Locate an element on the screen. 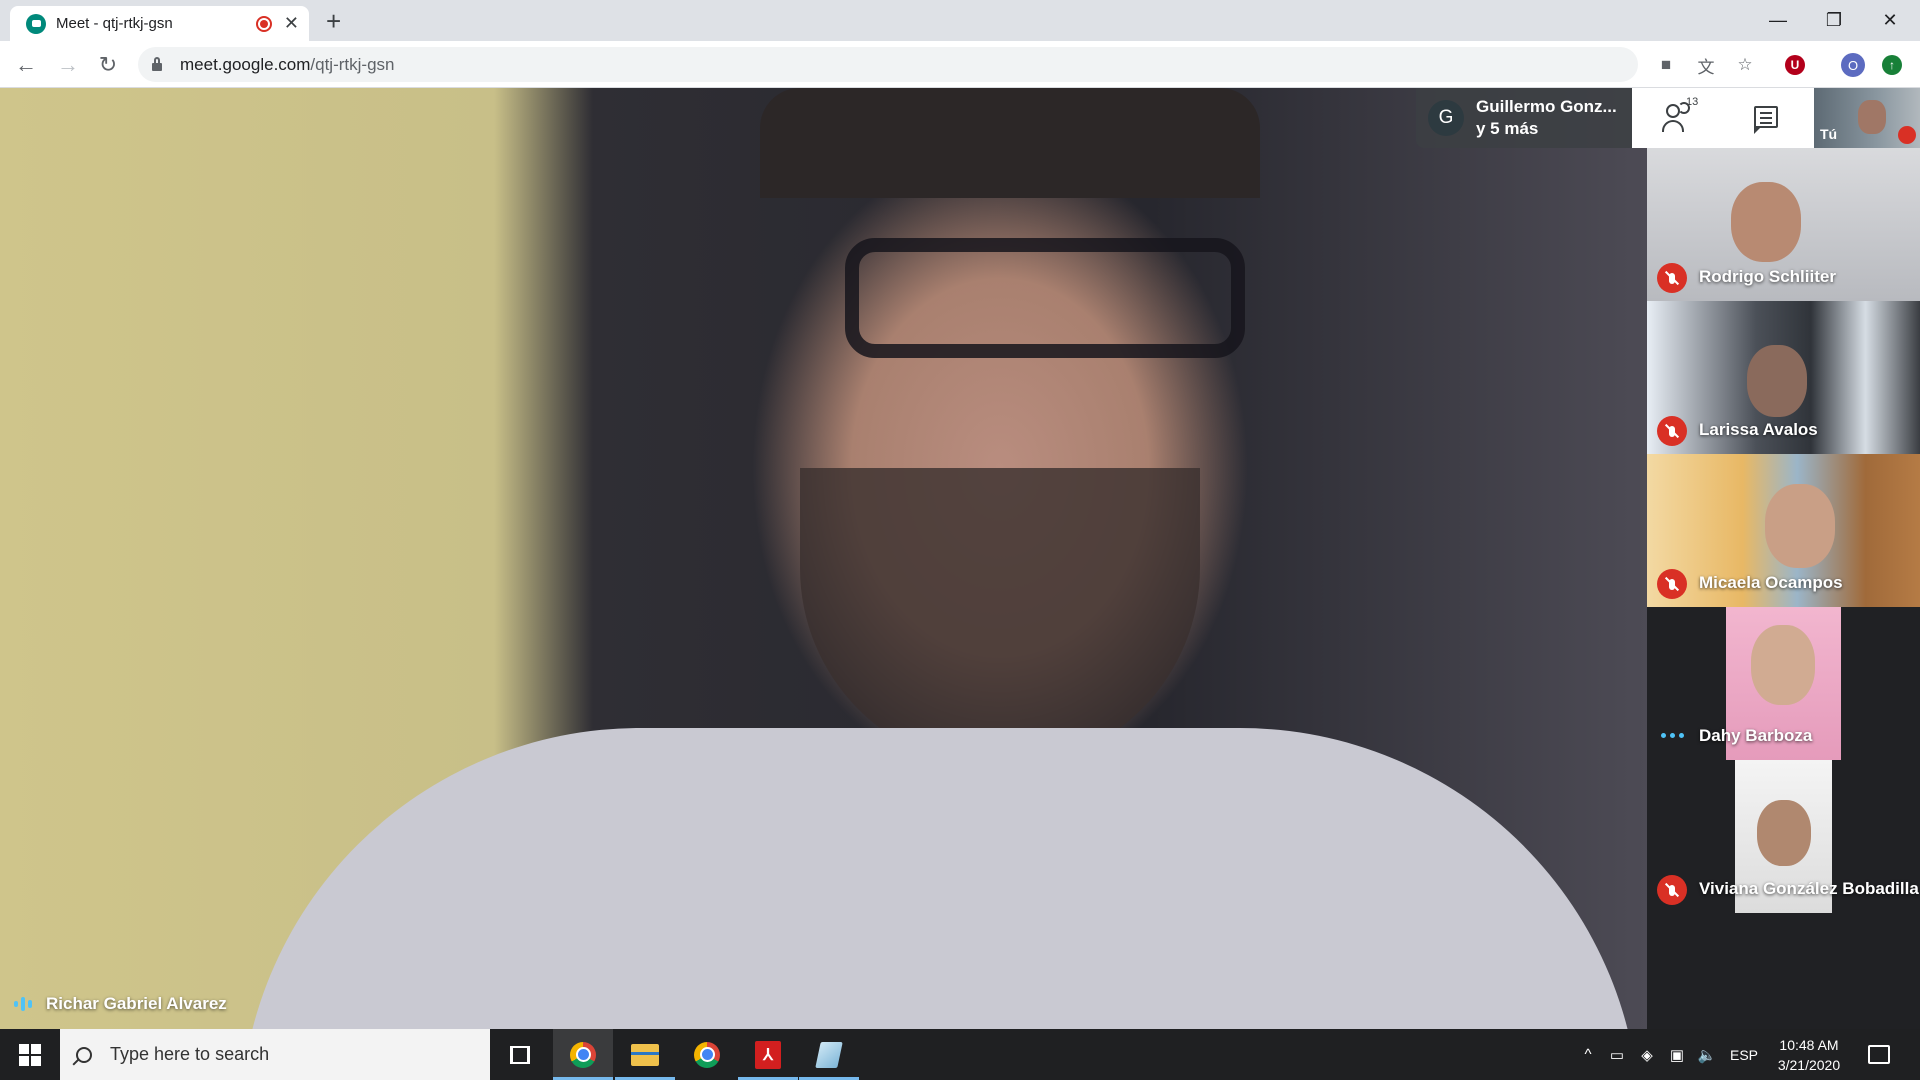 The width and height of the screenshot is (1920, 1080). taskbar-chrome is located at coordinates (583, 1054).